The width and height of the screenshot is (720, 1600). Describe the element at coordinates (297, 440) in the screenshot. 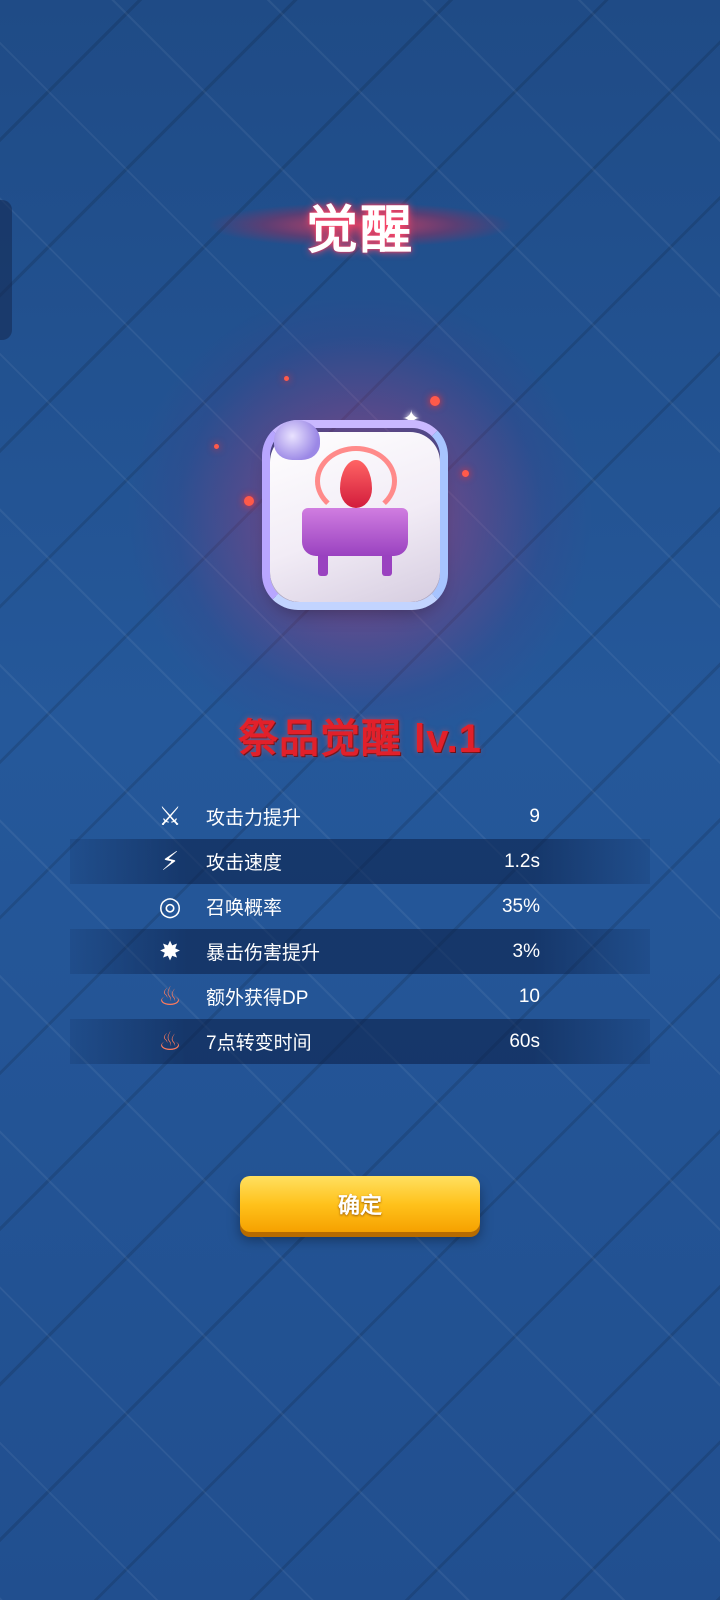

I see `dragon-head-icon` at that location.